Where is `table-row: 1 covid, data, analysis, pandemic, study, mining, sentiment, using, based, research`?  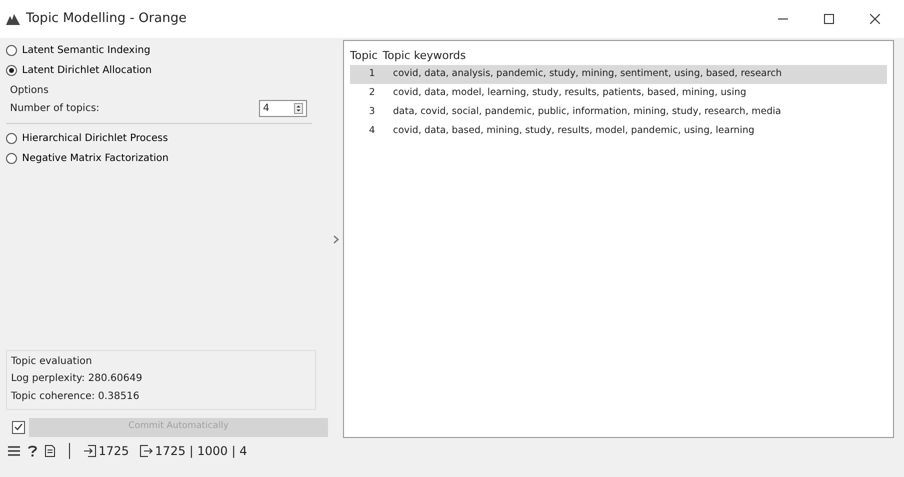
table-row: 1 covid, data, analysis, pandemic, study, mining, sentiment, using, based, research is located at coordinates (618, 74).